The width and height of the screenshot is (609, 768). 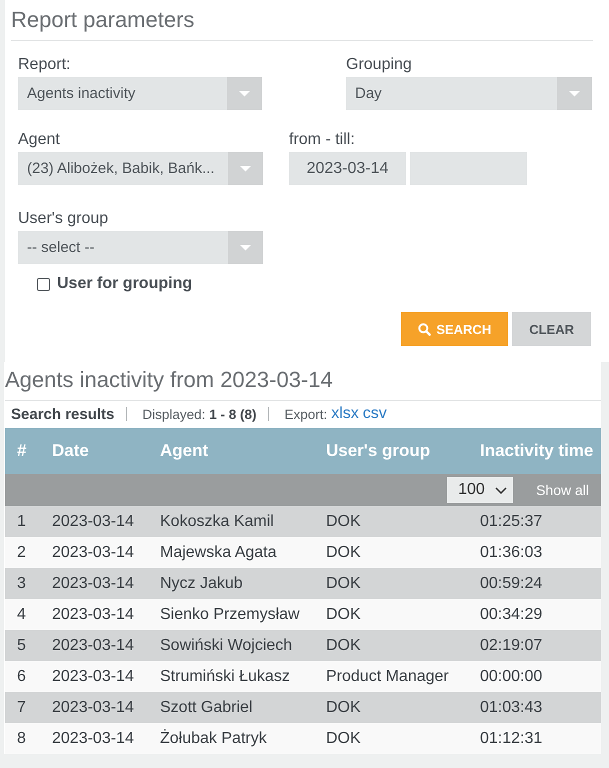 What do you see at coordinates (230, 615) in the screenshot?
I see `table-cell: Sienko Przemysław` at bounding box center [230, 615].